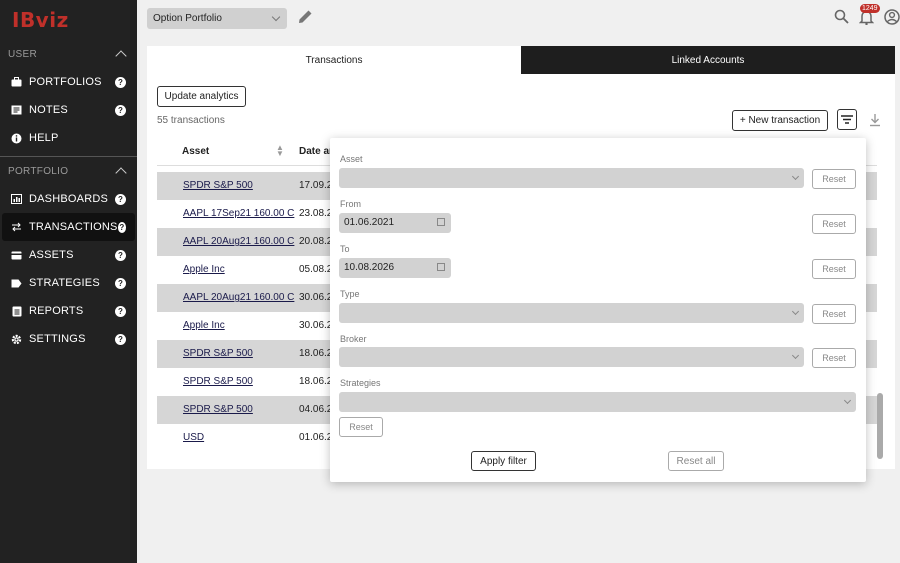 The image size is (900, 563). Describe the element at coordinates (201, 96) in the screenshot. I see `update-analytics-button: Update analytics` at that location.